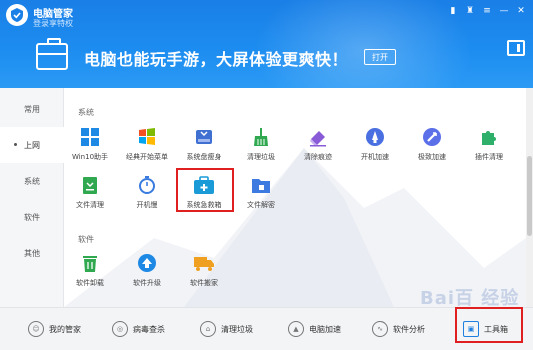  I want to click on tool-label: 软件卸载, so click(90, 283).